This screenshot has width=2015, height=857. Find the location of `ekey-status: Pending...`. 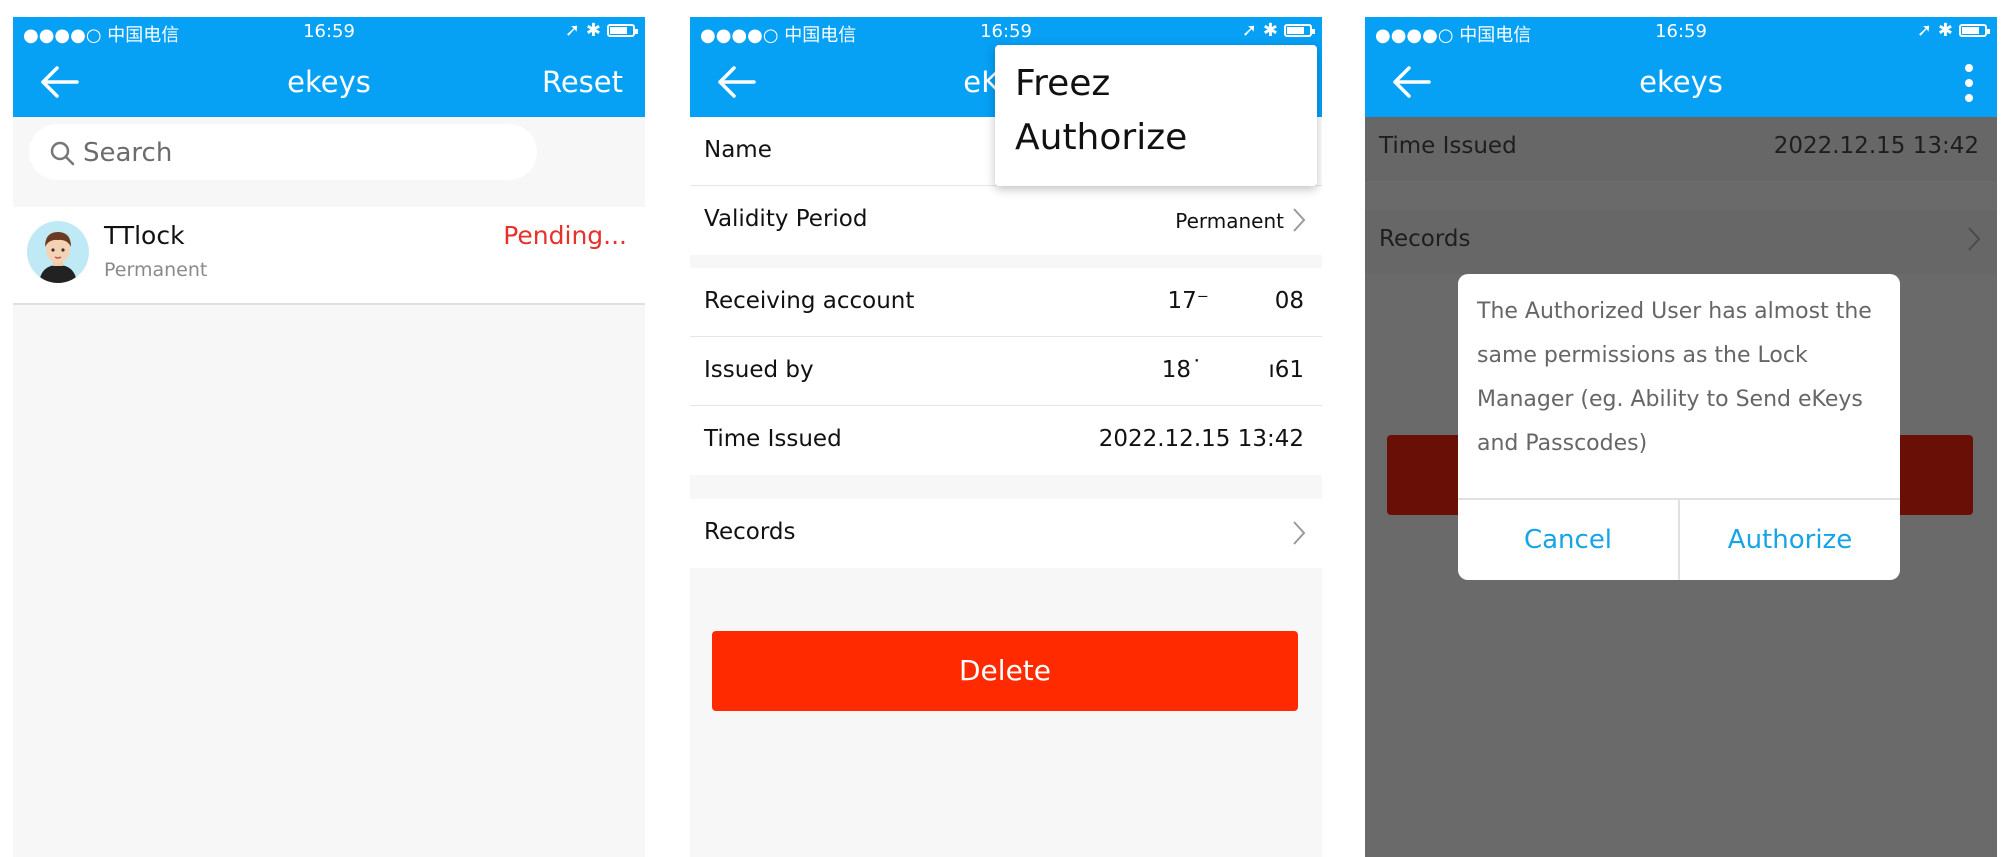

ekey-status: Pending... is located at coordinates (565, 235).